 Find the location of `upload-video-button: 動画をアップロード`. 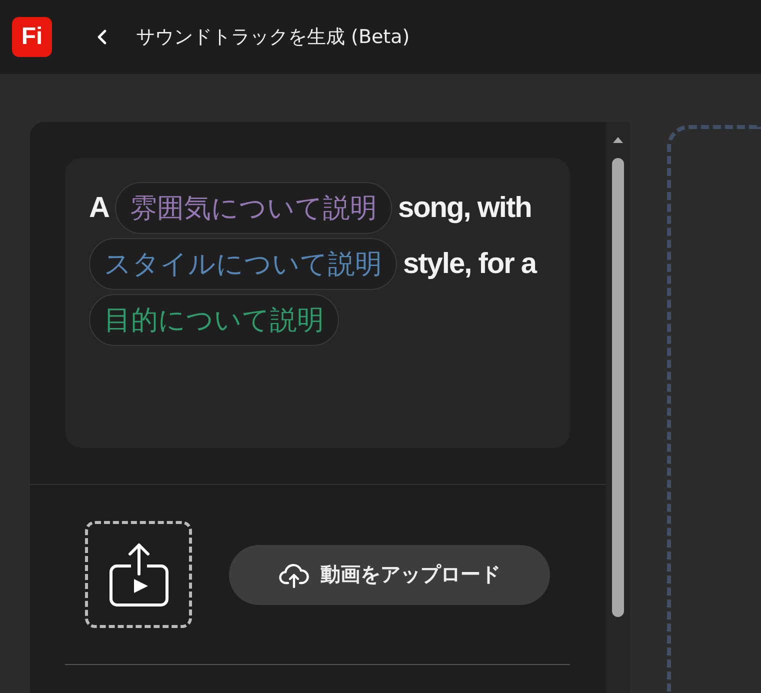

upload-video-button: 動画をアップロード is located at coordinates (389, 574).